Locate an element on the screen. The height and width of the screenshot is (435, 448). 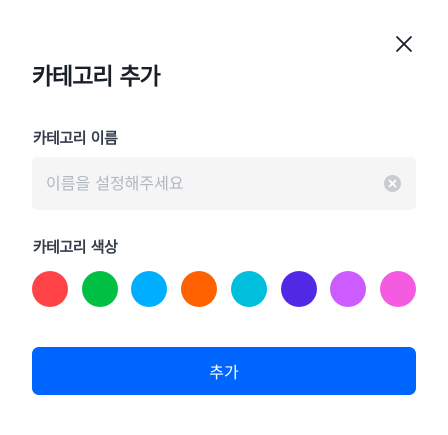
clear-input-button is located at coordinates (392, 183).